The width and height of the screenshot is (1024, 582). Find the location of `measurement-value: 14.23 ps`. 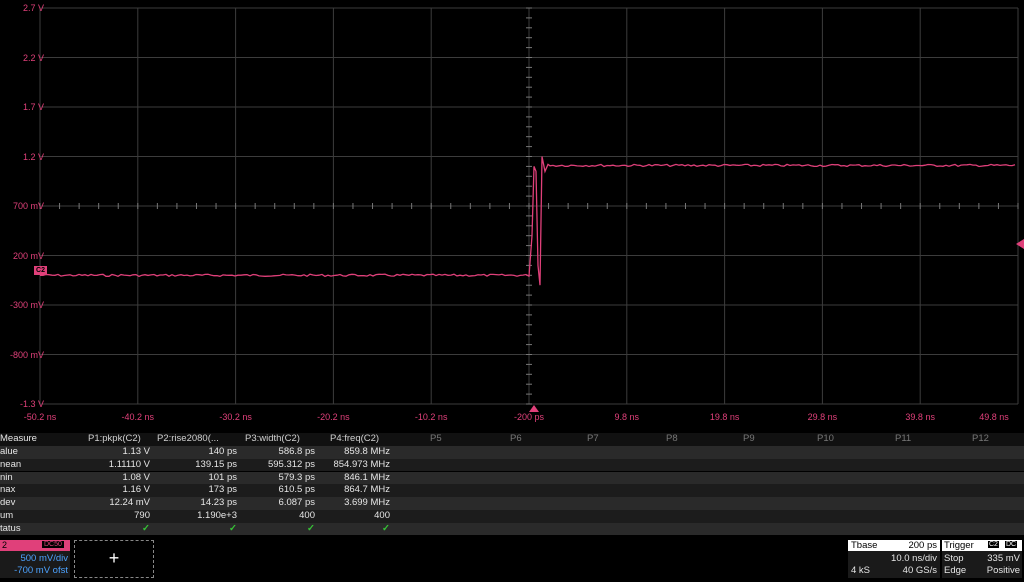

measurement-value: 14.23 ps is located at coordinates (218, 503).